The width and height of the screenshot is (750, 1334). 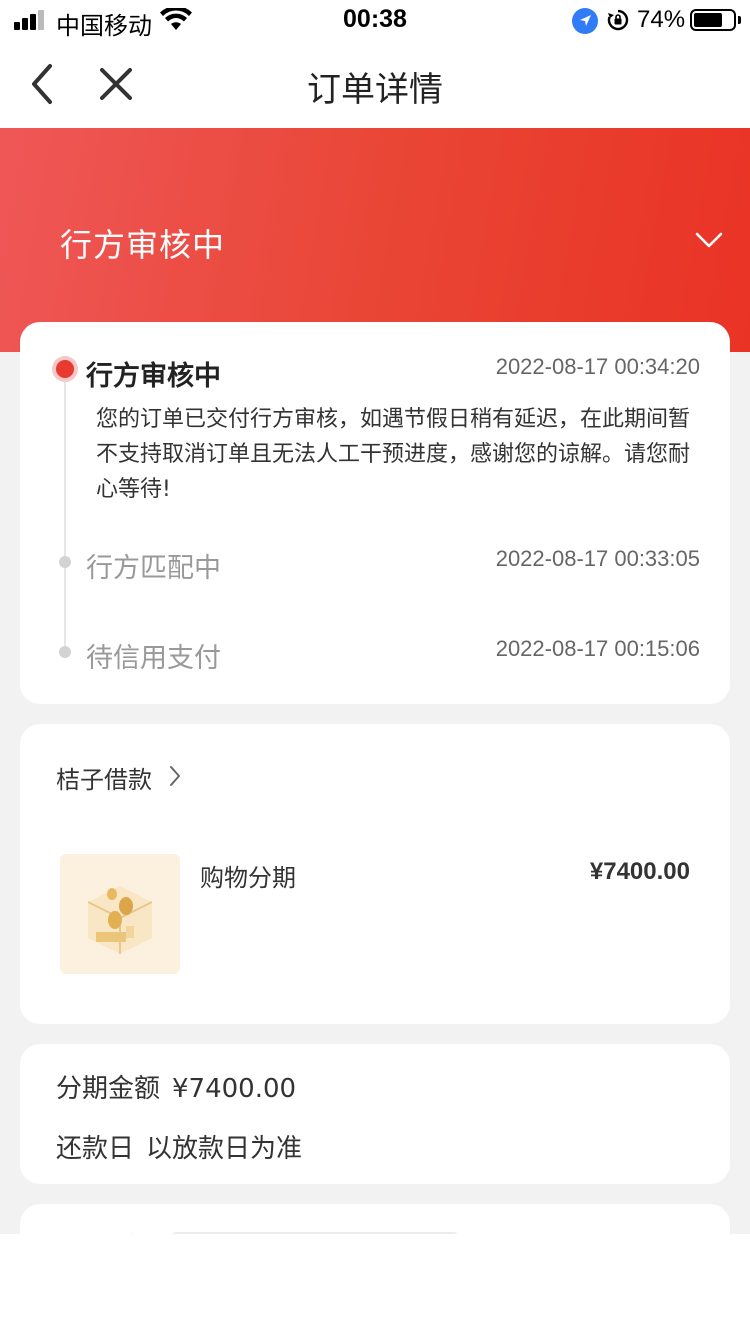 What do you see at coordinates (709, 240) in the screenshot?
I see `expand-chevron-icon` at bounding box center [709, 240].